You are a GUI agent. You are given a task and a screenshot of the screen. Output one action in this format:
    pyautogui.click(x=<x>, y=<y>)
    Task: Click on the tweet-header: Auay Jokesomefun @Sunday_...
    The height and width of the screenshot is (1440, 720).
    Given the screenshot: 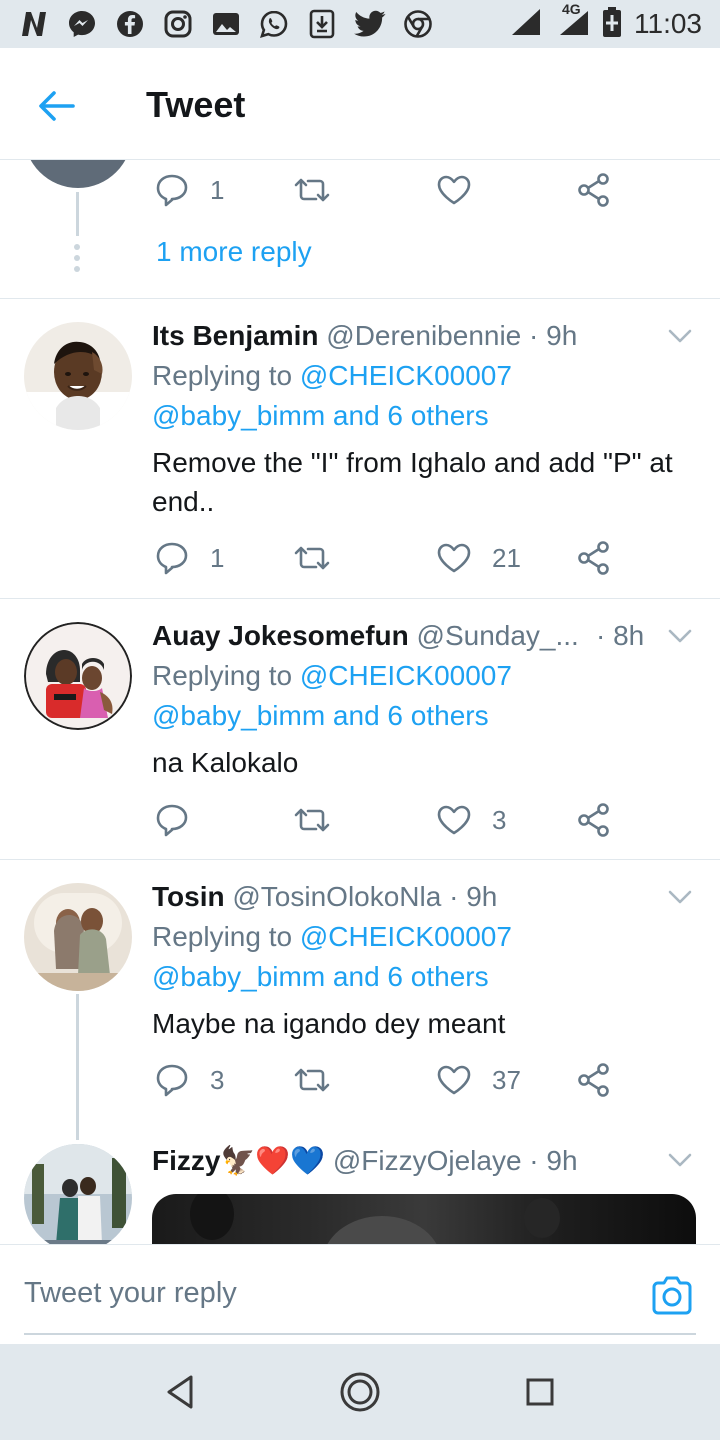 What is the action you would take?
    pyautogui.click(x=365, y=636)
    